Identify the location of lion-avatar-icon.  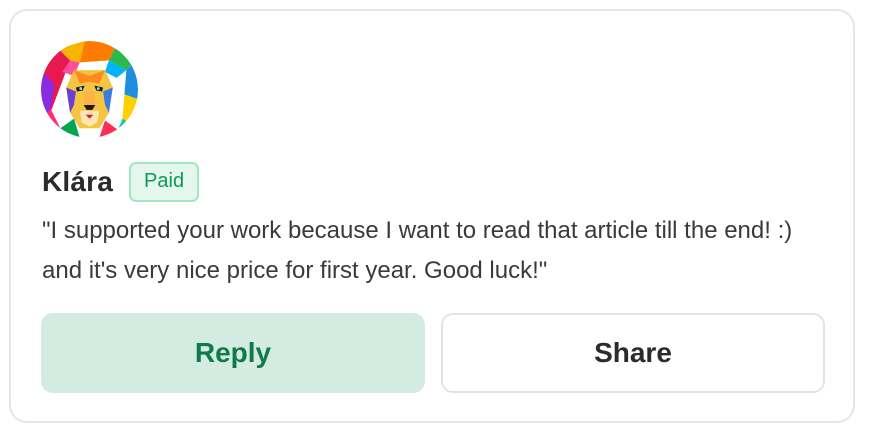
(89, 89).